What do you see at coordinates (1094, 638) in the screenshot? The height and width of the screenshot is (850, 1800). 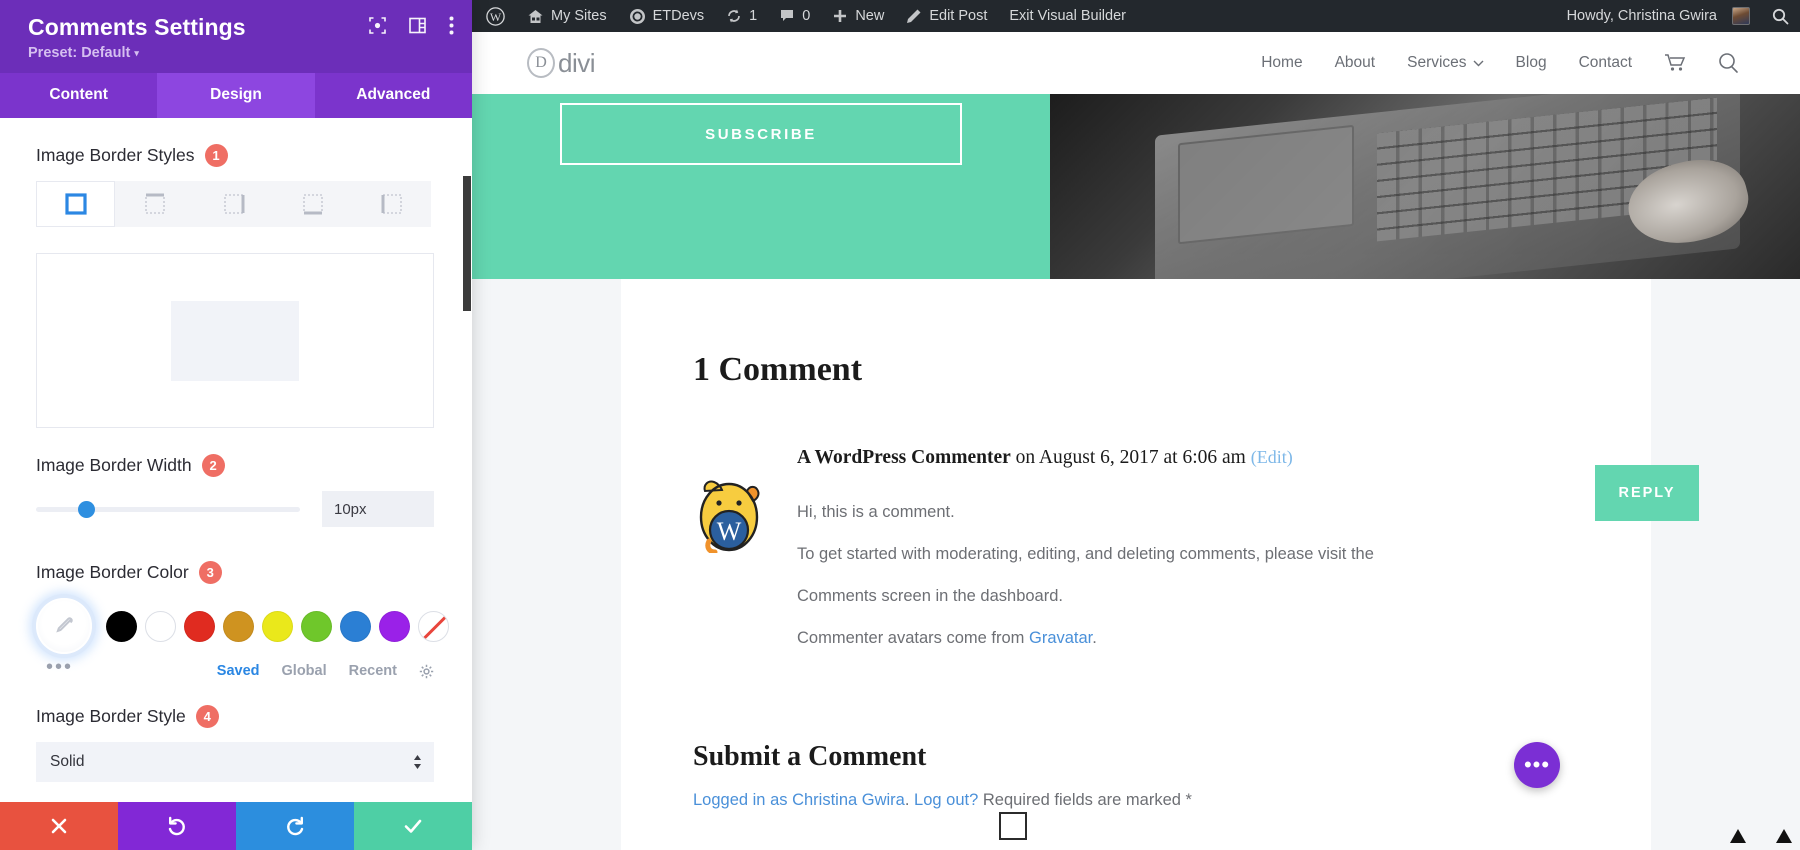 I see `gravatar-end: .` at bounding box center [1094, 638].